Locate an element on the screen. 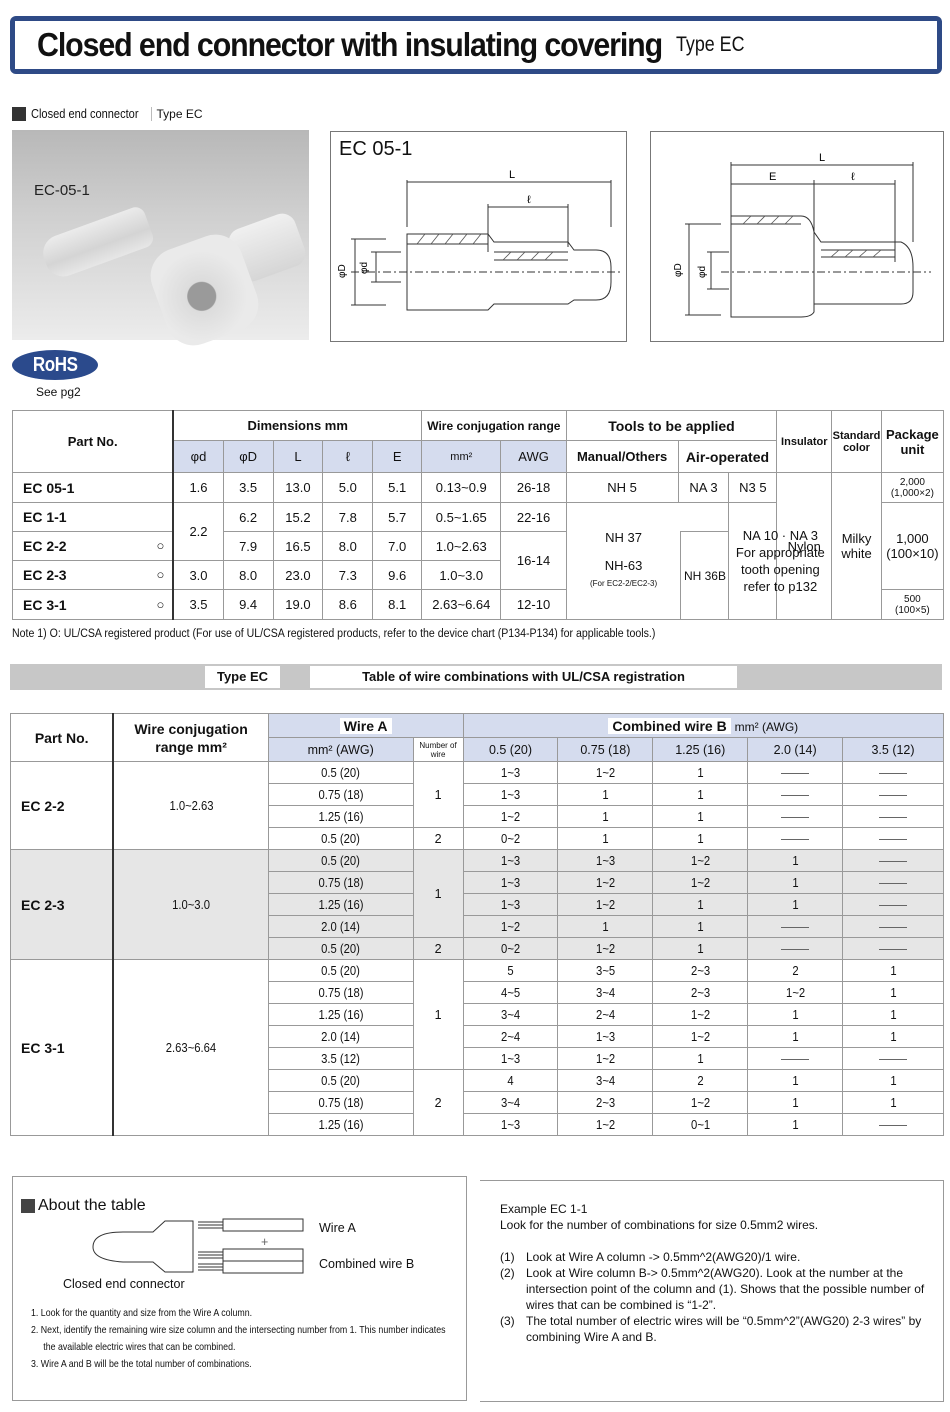 The image size is (950, 1412). combo-range: 2.63~6.64 is located at coordinates (190, 1047).